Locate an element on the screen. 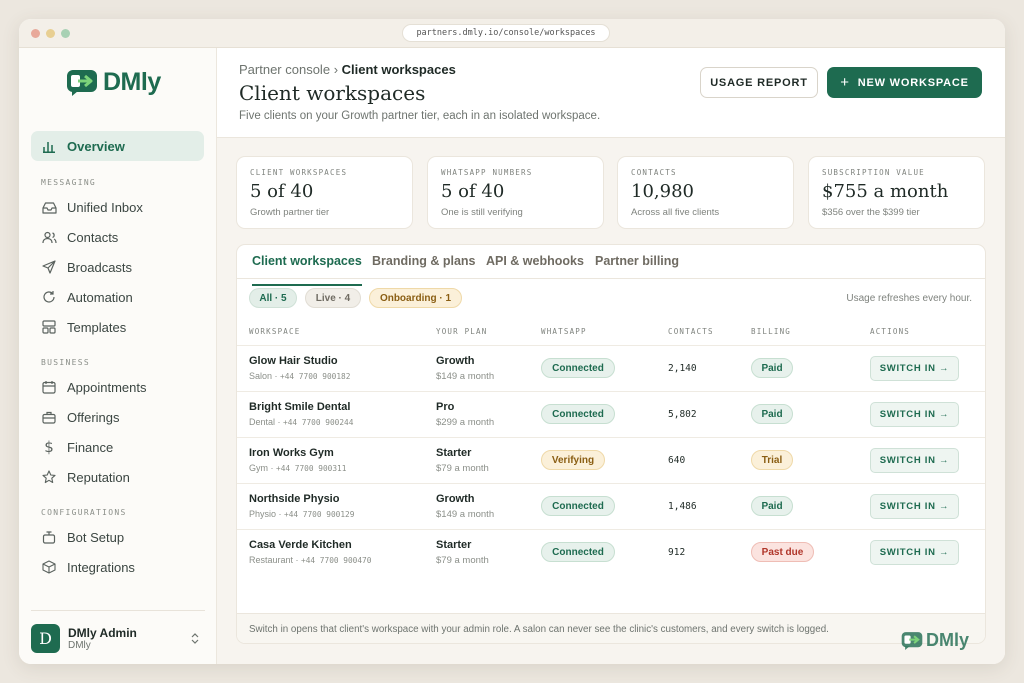  refresh-icon is located at coordinates (49, 297).